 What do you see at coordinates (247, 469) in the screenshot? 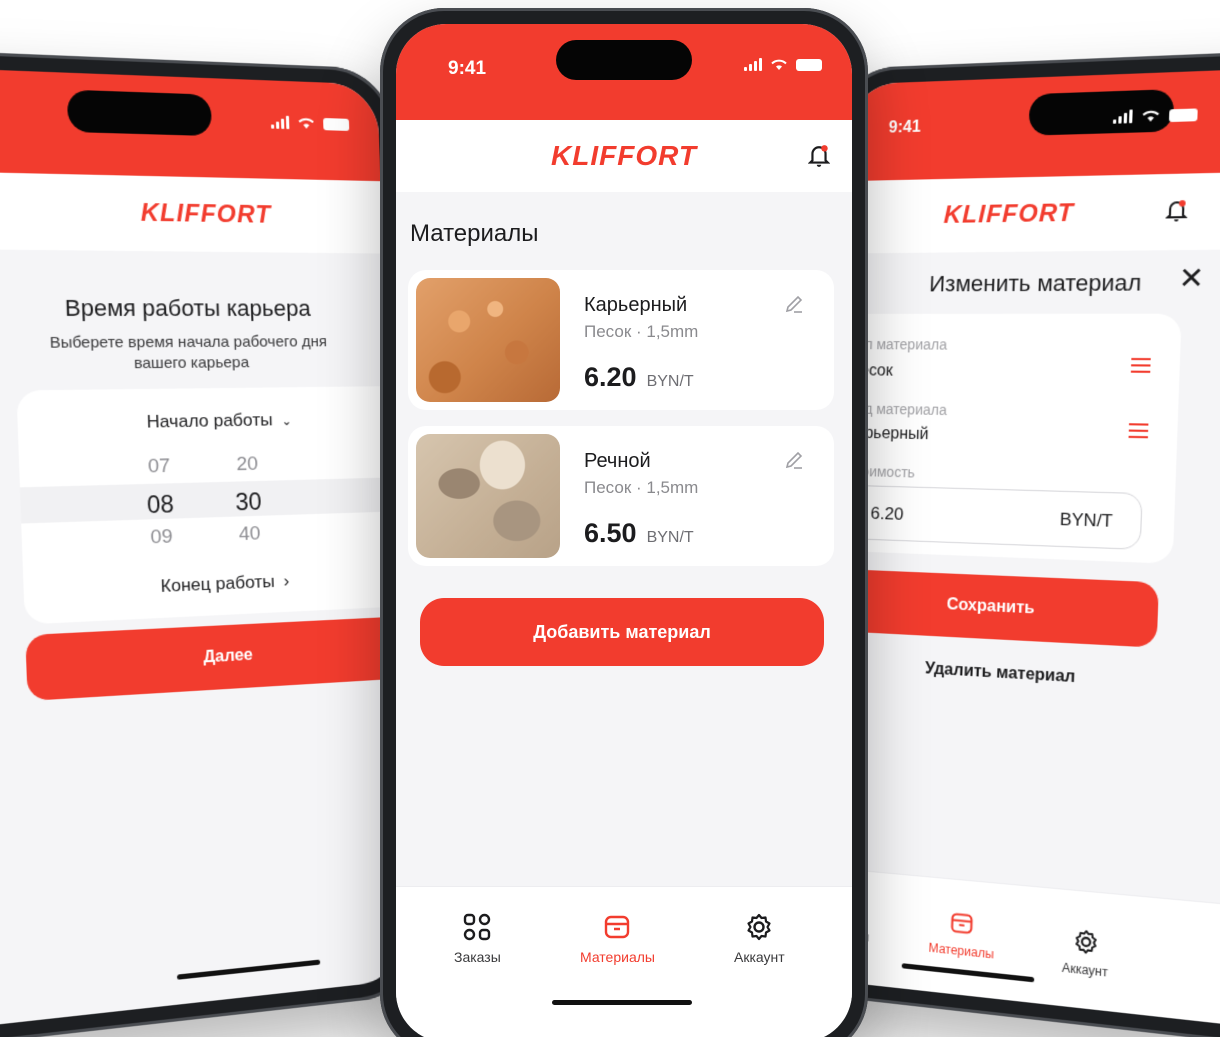
I see `minute-option: 20` at bounding box center [247, 469].